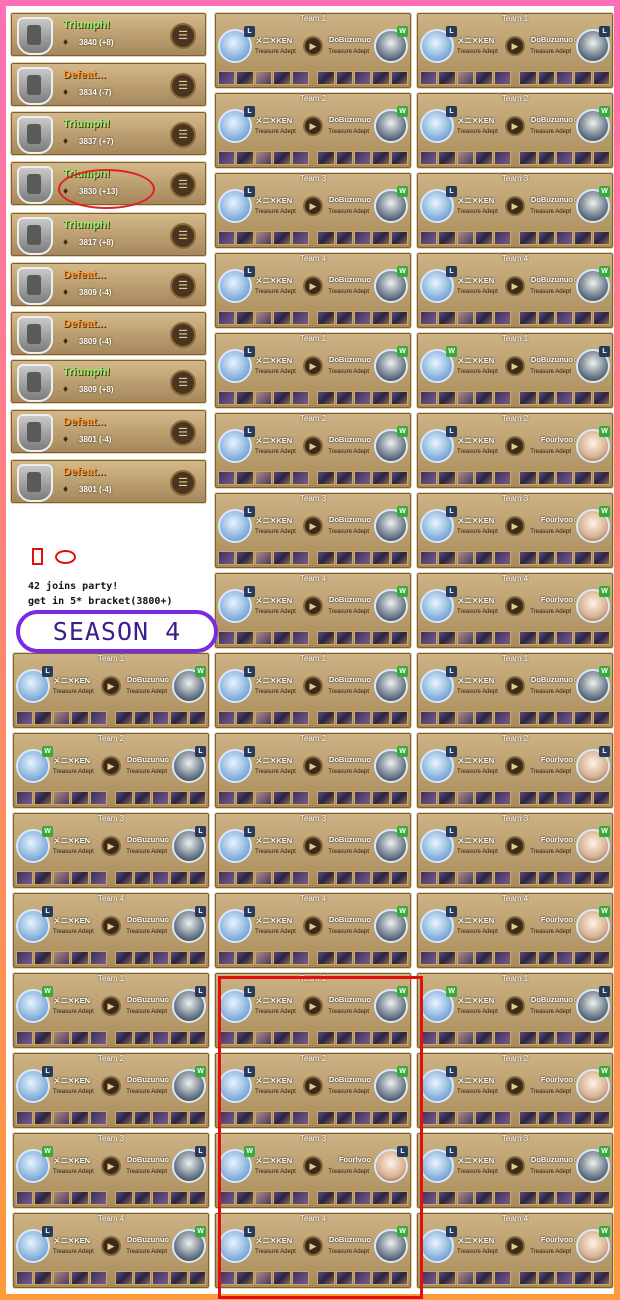  I want to click on unit-gap, so click(111, 958).